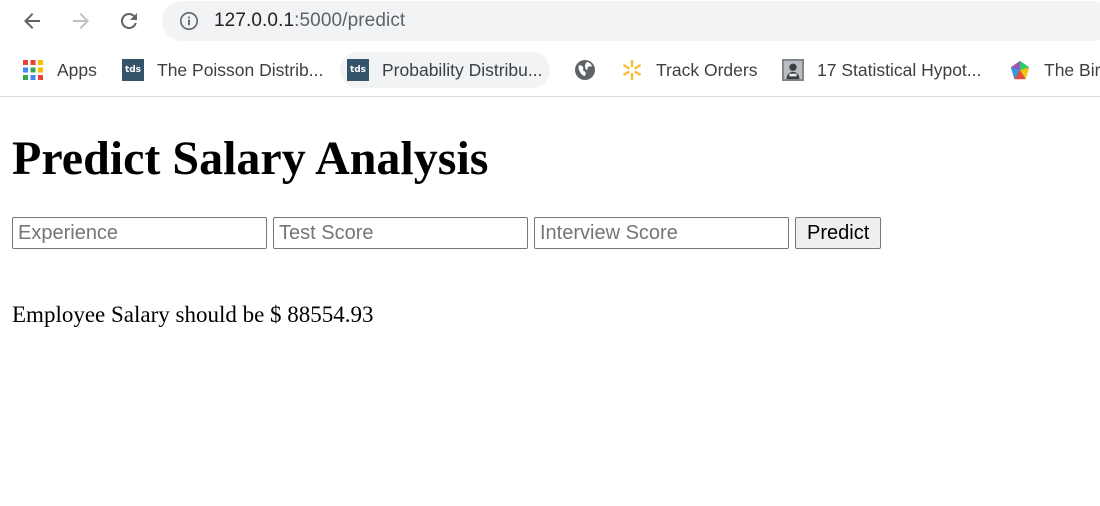 The width and height of the screenshot is (1100, 506). What do you see at coordinates (631, 21) in the screenshot?
I see `address-bar: 127.0.0.1:5000/predict` at bounding box center [631, 21].